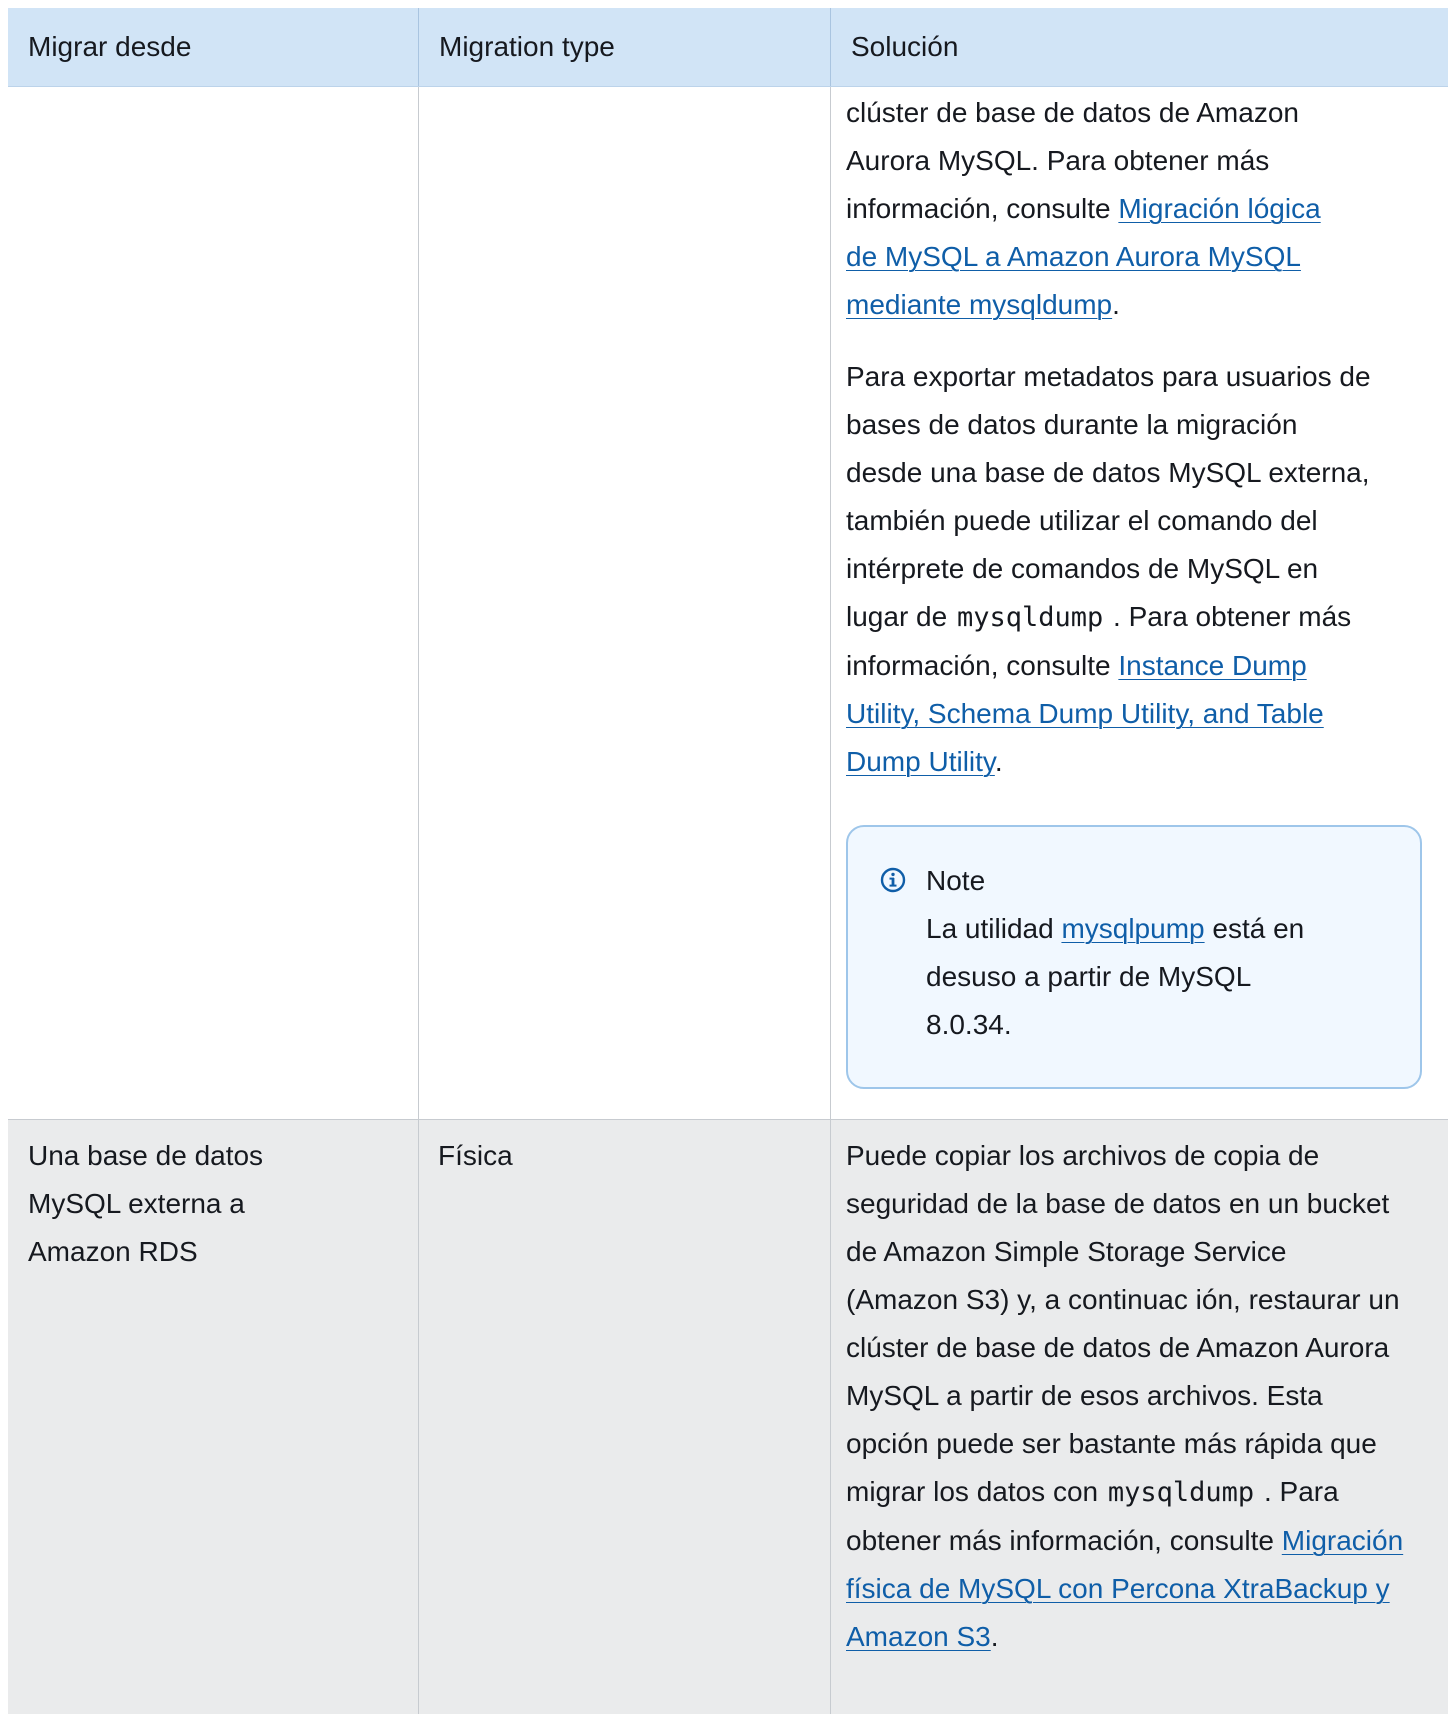 The width and height of the screenshot is (1448, 1714). I want to click on table-header-row: Migrar desde Migration type Solución, so click(728, 47).